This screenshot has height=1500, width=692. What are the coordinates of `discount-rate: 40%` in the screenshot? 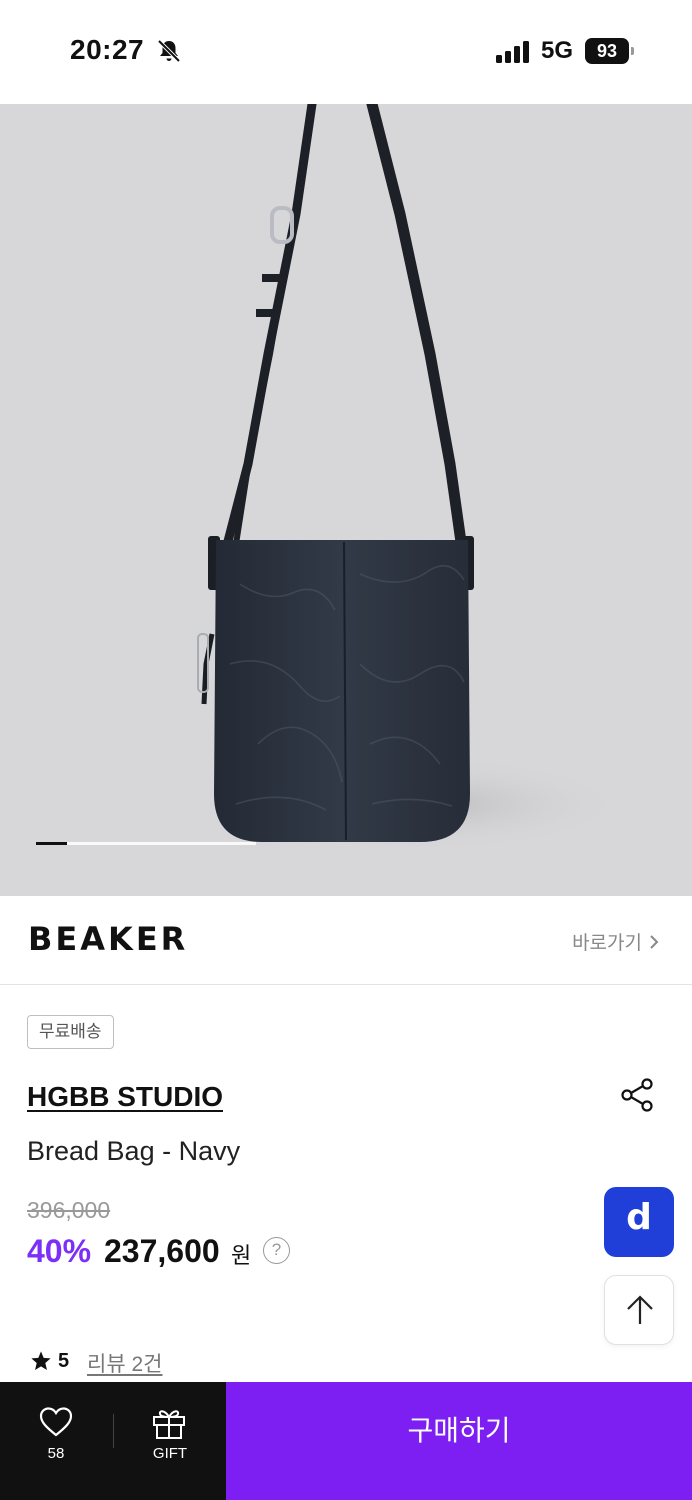 It's located at (59, 1251).